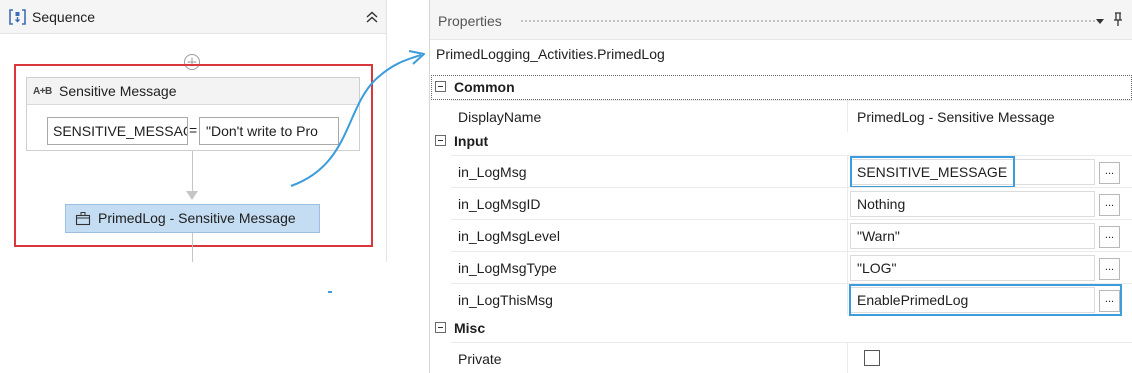 This screenshot has width=1132, height=373. I want to click on property-name: in_LogMsgType, so click(507, 268).